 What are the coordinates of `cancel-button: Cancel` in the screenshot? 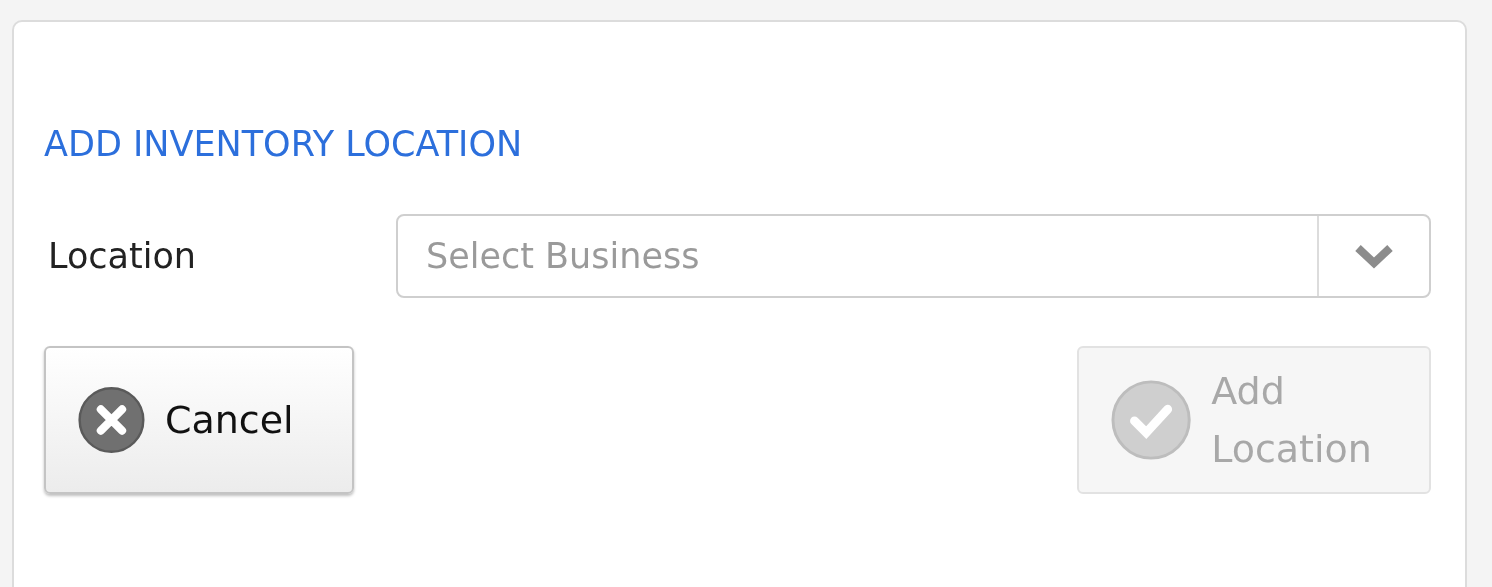 It's located at (199, 420).